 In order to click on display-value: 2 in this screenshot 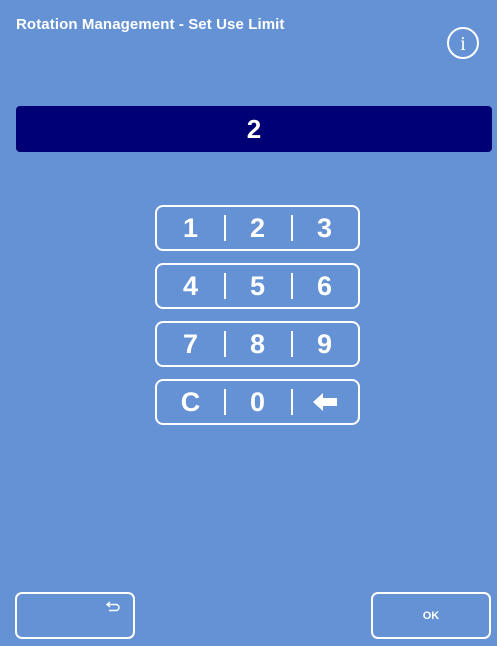, I will do `click(254, 128)`.